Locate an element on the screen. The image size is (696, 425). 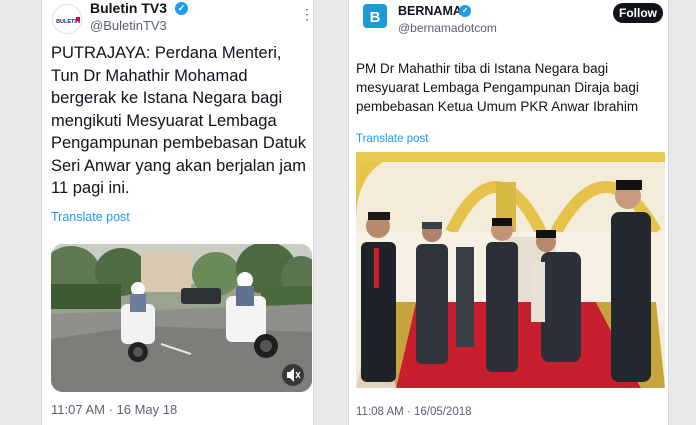
bernama-avatar: B is located at coordinates (375, 16).